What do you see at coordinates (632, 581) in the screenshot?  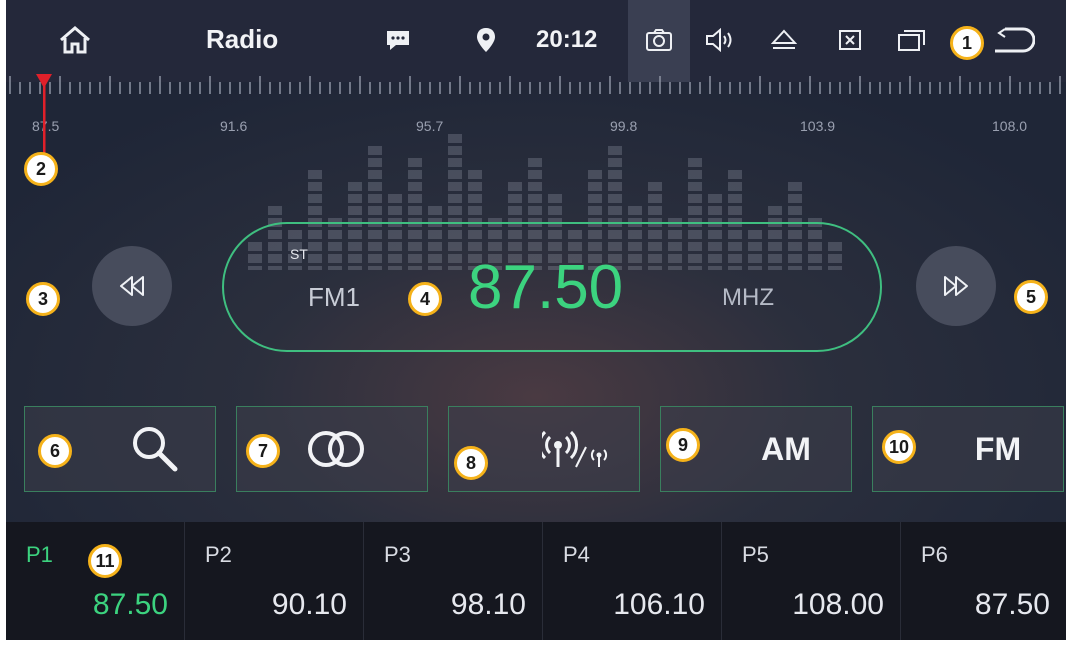 I see `preset-p4: P4 106.10` at bounding box center [632, 581].